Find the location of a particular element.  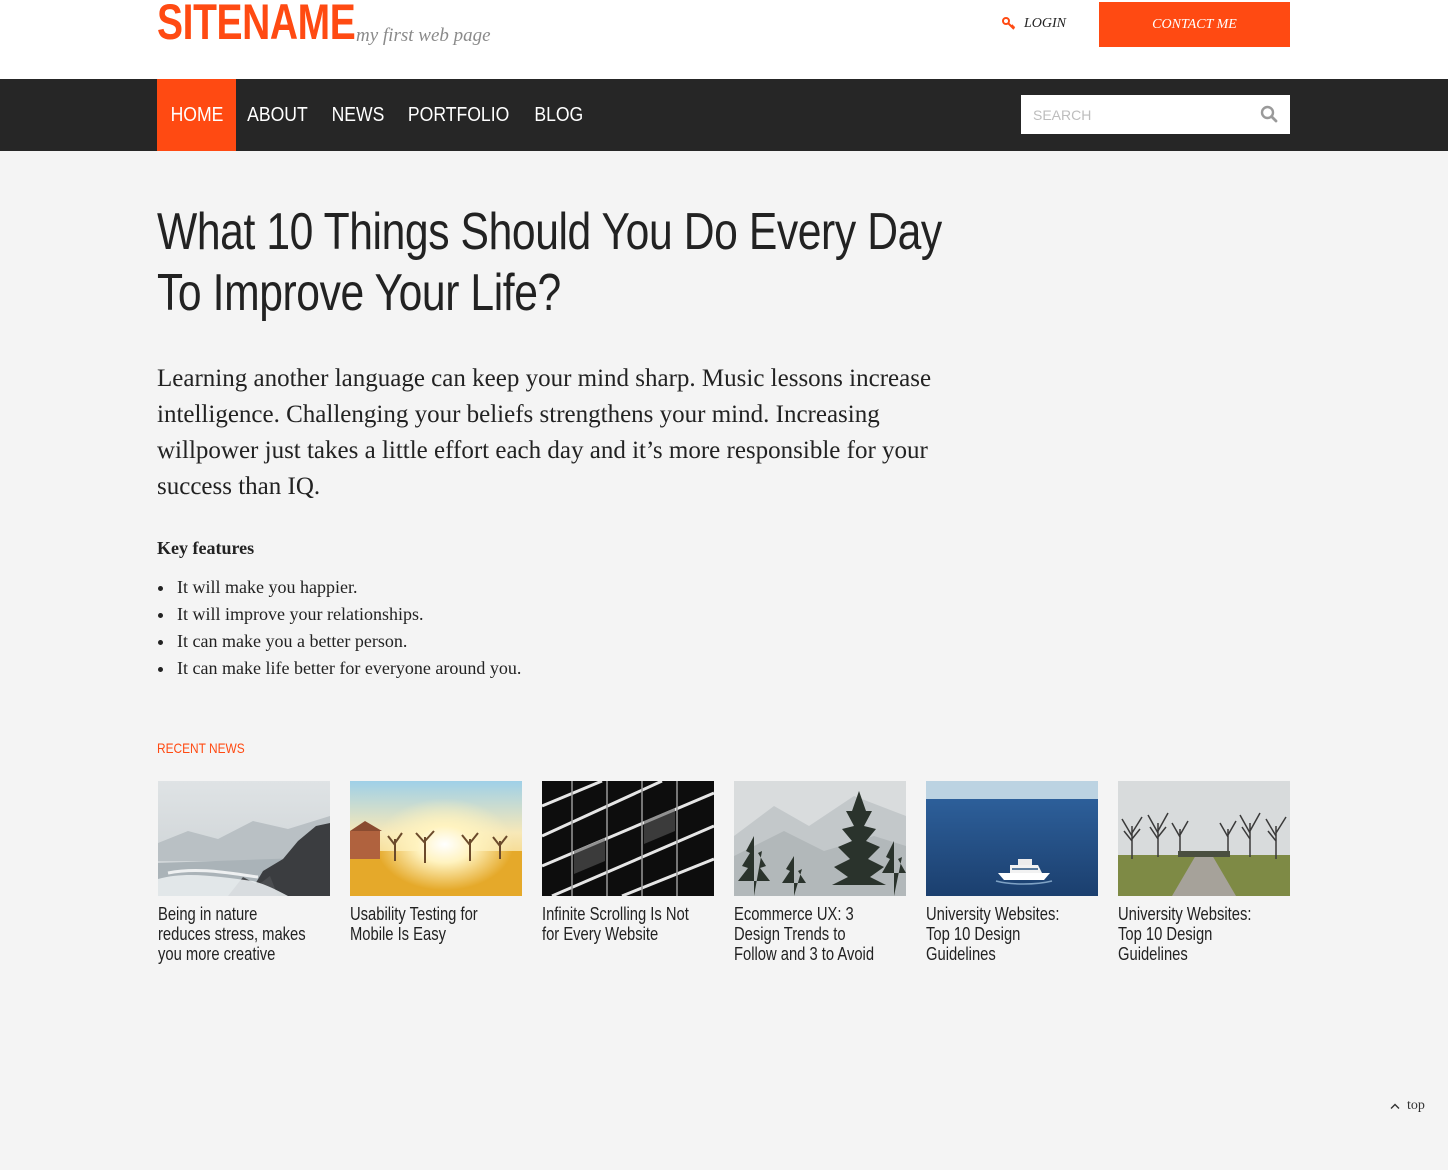

building-facade-photo is located at coordinates (628, 838).